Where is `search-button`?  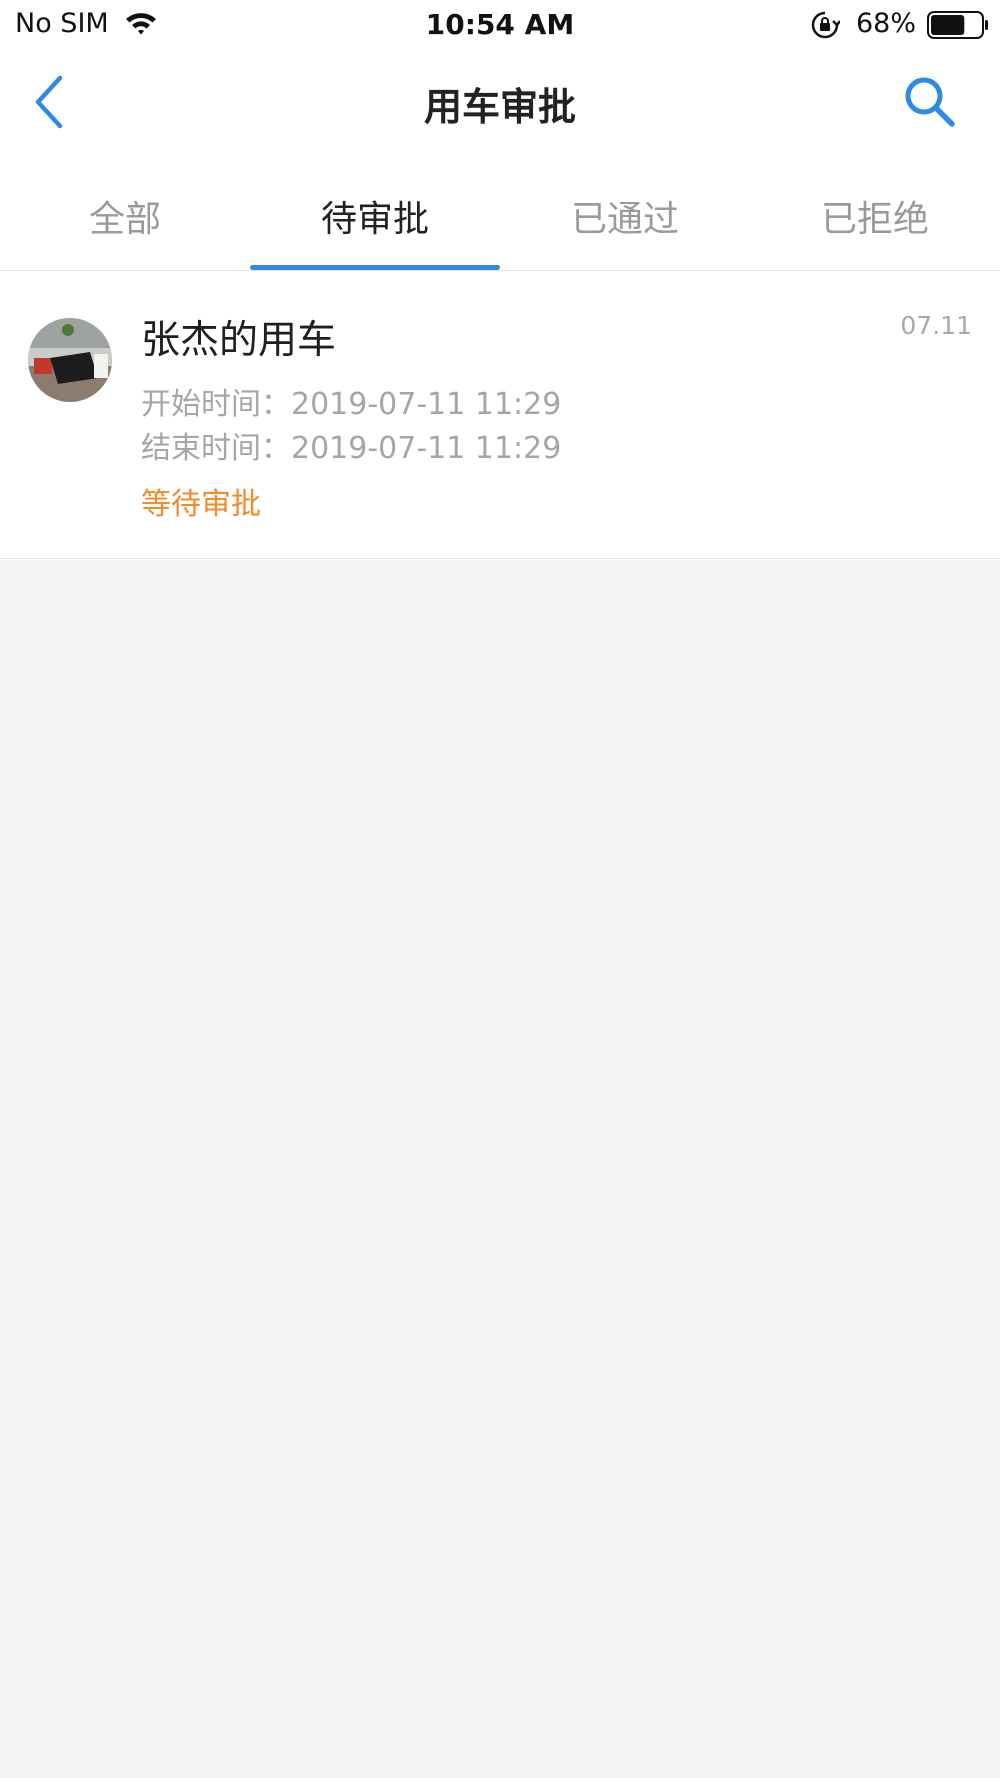 search-button is located at coordinates (930, 102).